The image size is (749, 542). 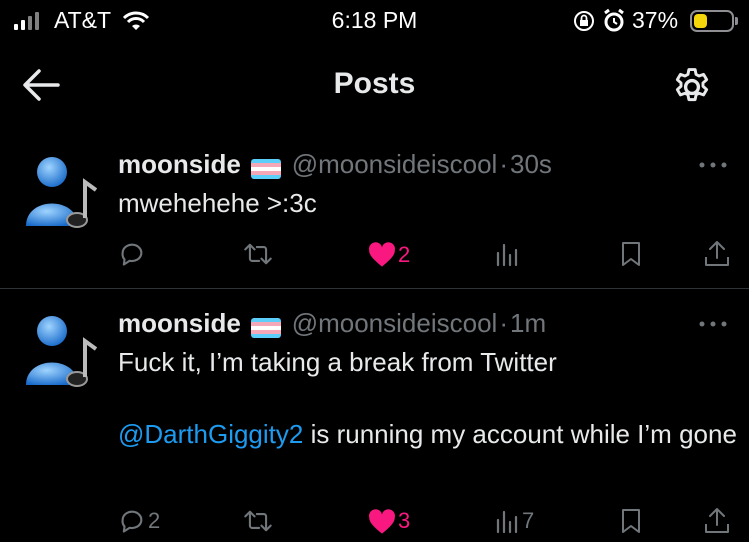 What do you see at coordinates (520, 434) in the screenshot?
I see `post-text-after-mention: is running my account while I’m gone` at bounding box center [520, 434].